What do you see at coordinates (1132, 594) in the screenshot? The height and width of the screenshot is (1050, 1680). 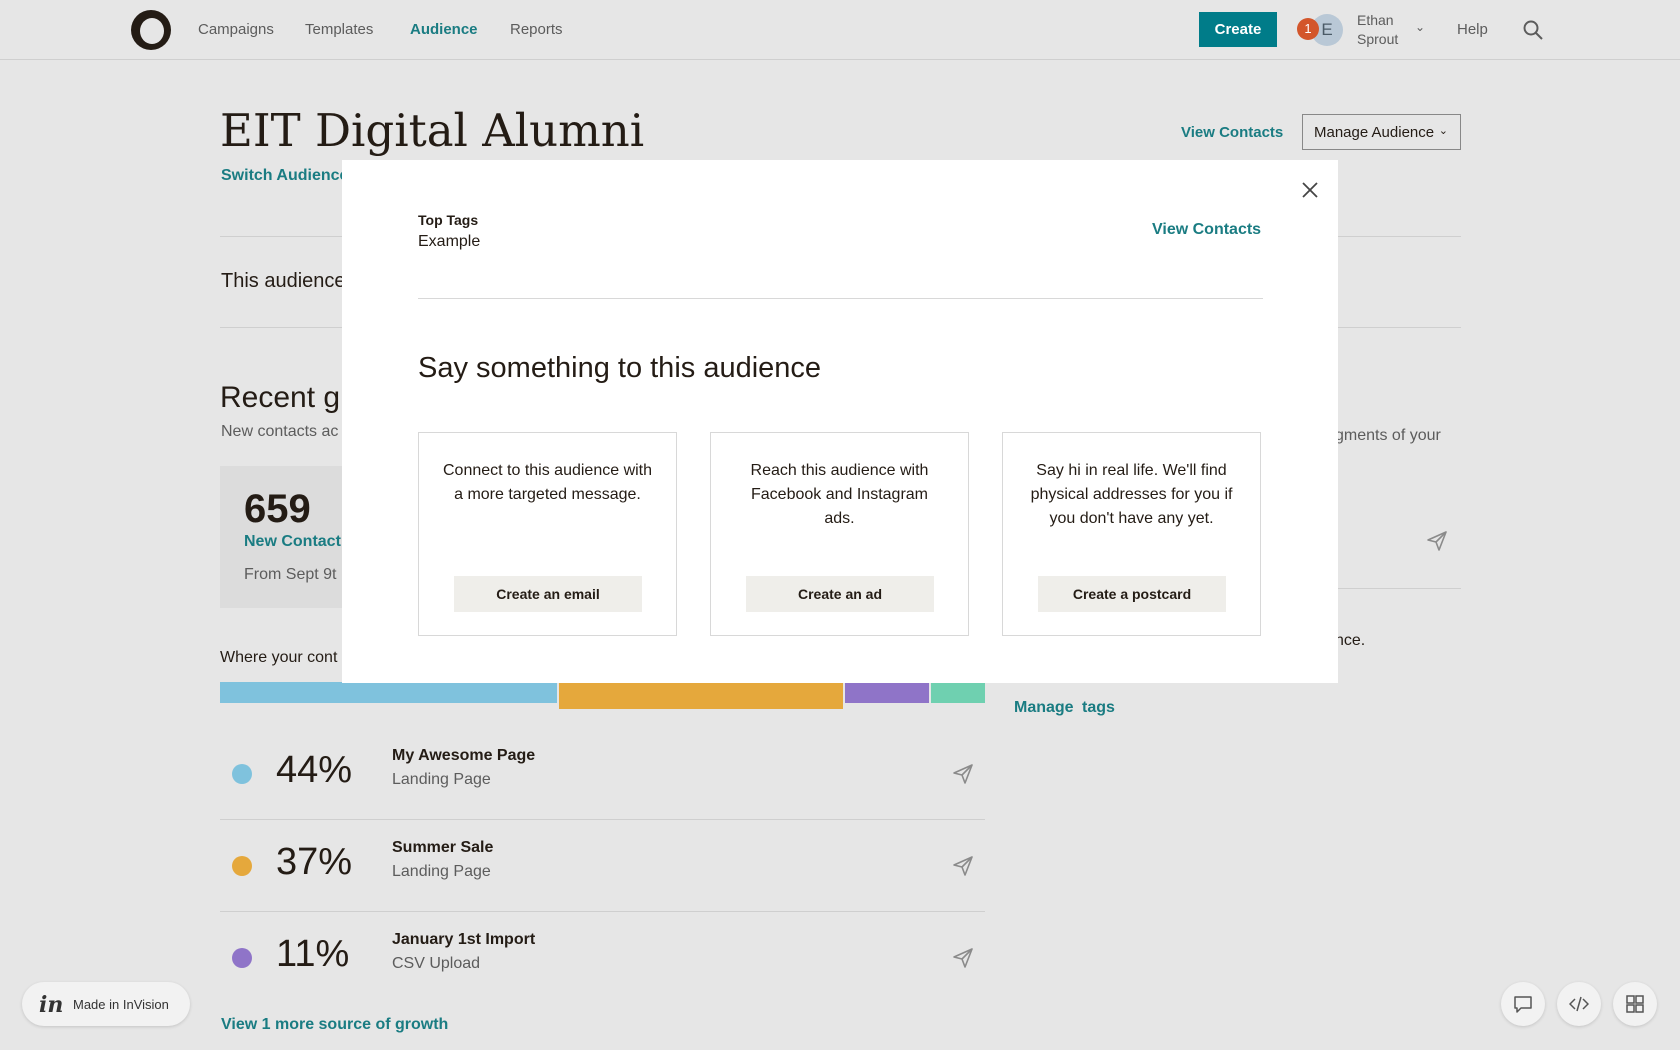 I see `create-postcard-button: Create a postcard` at bounding box center [1132, 594].